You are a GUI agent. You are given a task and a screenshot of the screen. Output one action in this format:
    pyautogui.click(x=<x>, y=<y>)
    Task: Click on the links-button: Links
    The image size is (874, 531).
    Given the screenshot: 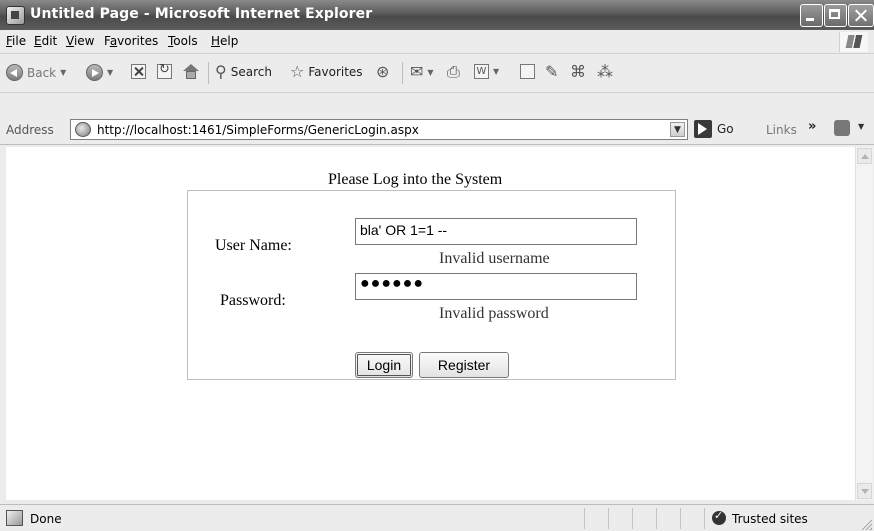 What is the action you would take?
    pyautogui.click(x=781, y=130)
    